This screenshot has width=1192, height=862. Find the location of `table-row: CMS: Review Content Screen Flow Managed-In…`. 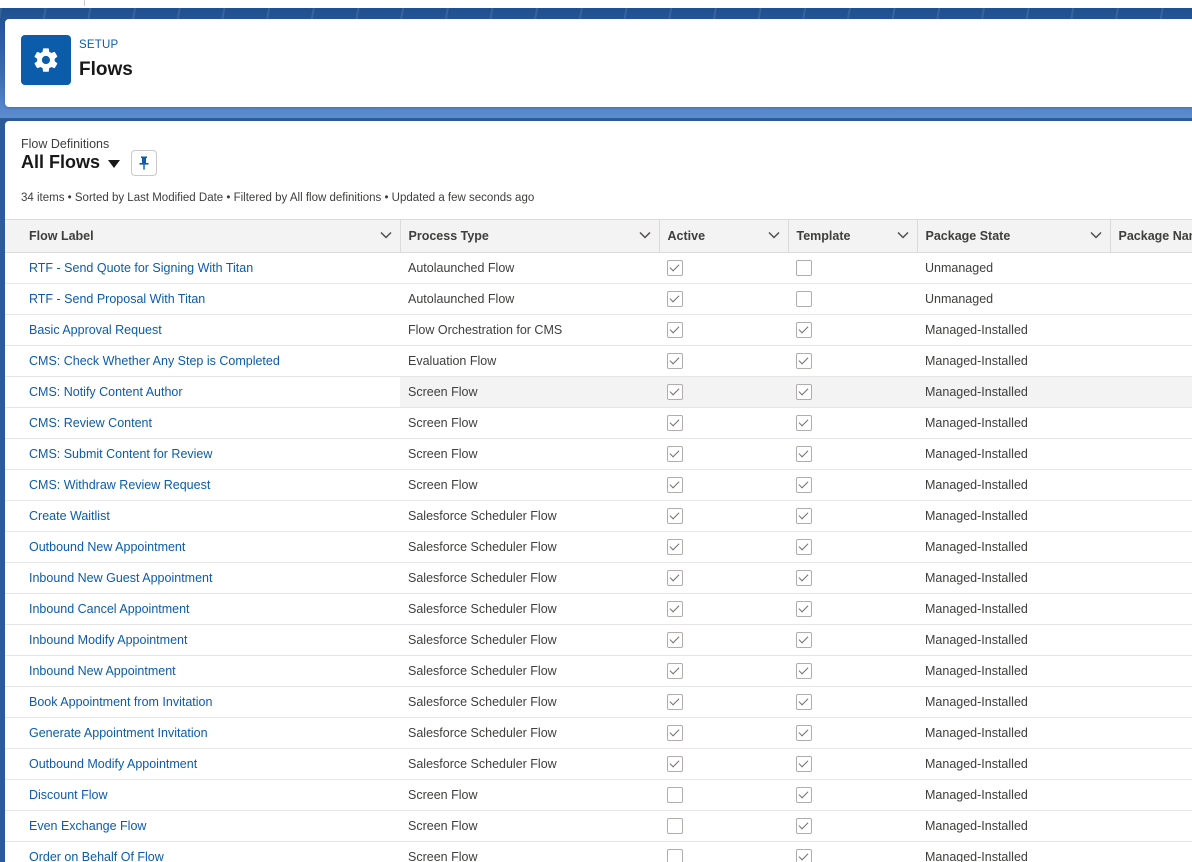

table-row: CMS: Review Content Screen Flow Managed-In… is located at coordinates (598, 423).